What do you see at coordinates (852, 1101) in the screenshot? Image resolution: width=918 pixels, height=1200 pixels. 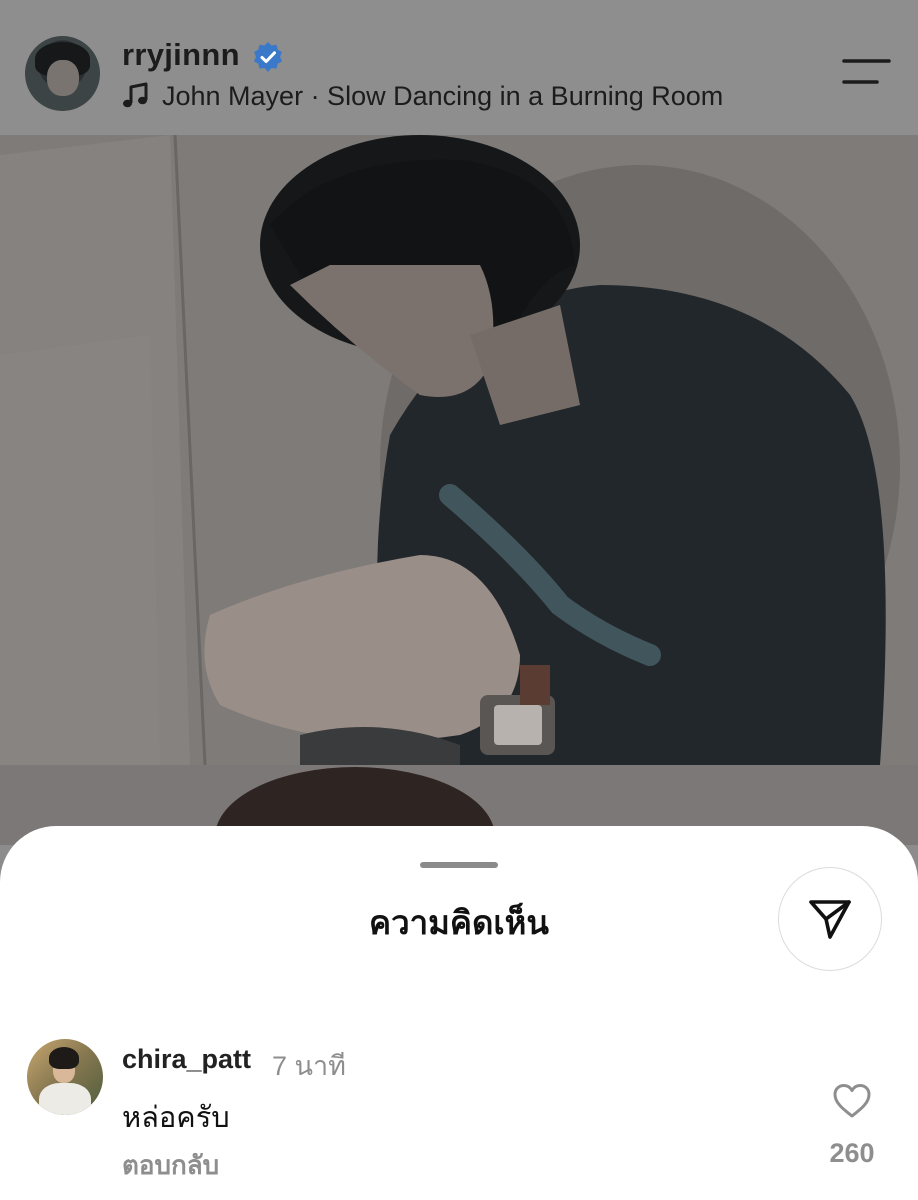 I see `heart-icon` at bounding box center [852, 1101].